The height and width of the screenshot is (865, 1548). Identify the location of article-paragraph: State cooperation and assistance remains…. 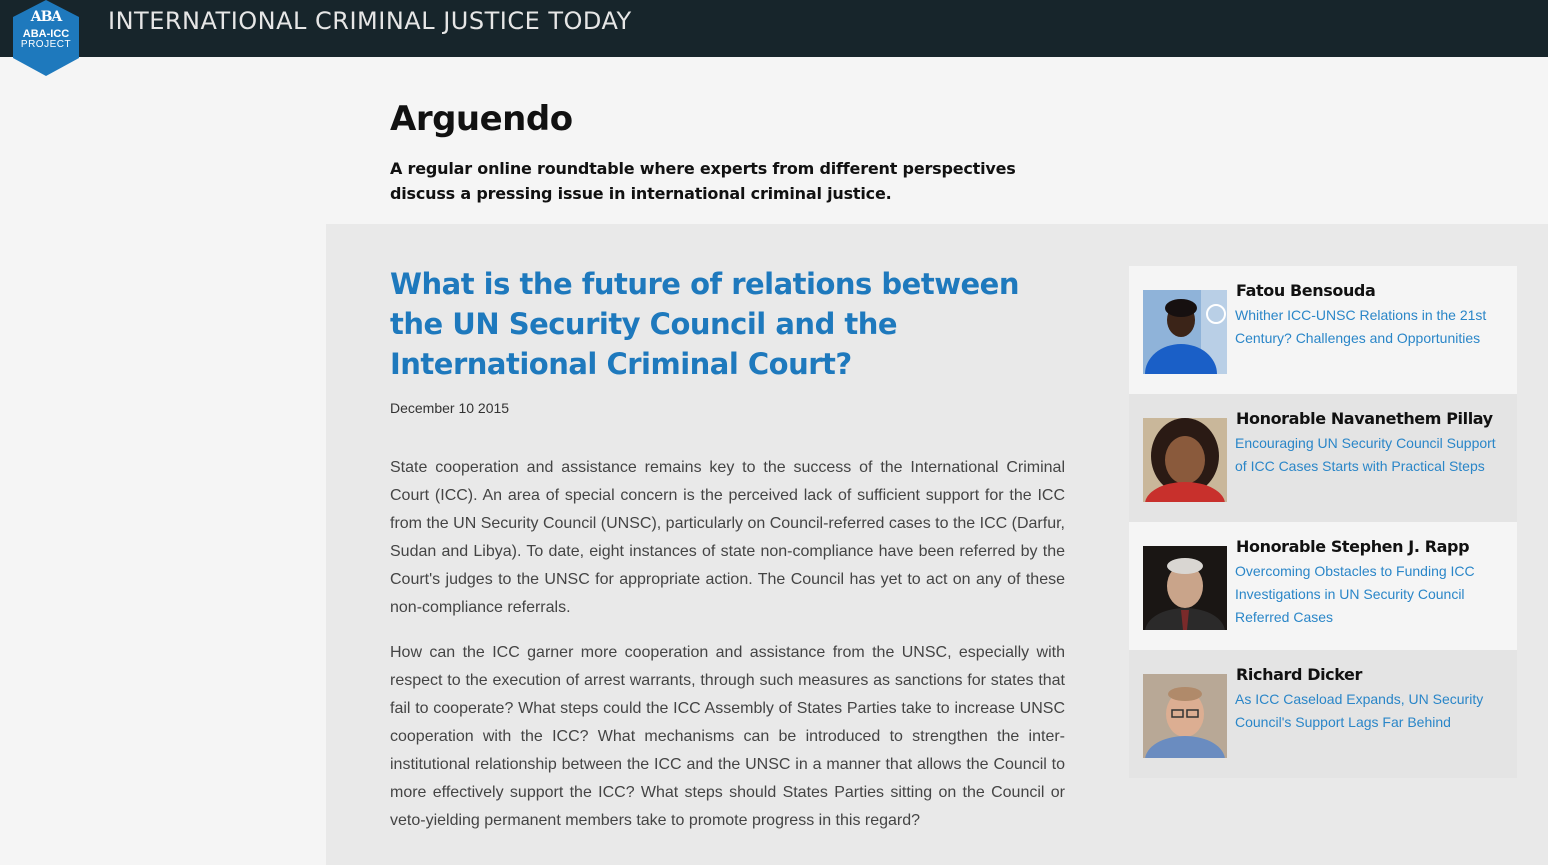
(727, 537).